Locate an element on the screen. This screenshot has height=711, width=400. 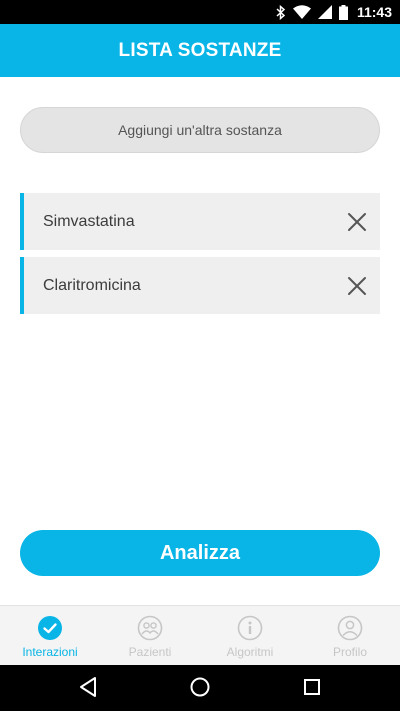
substance-item: Simvastatina is located at coordinates (200, 221).